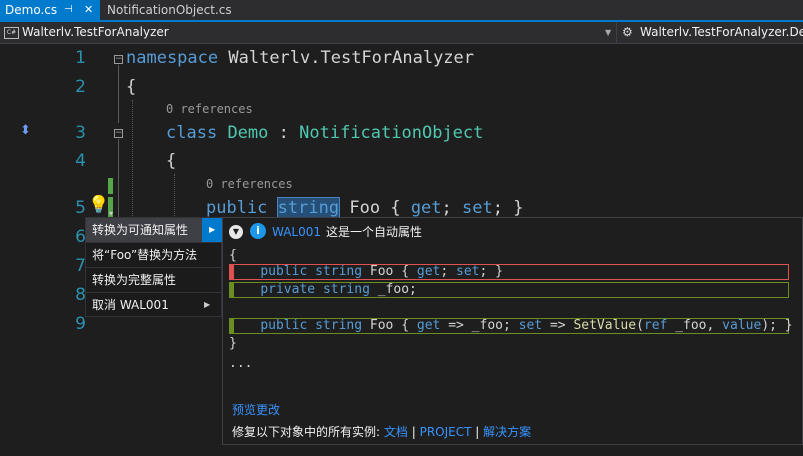 The image size is (803, 456). Describe the element at coordinates (236, 232) in the screenshot. I see `collapse-icon: ▼` at that location.